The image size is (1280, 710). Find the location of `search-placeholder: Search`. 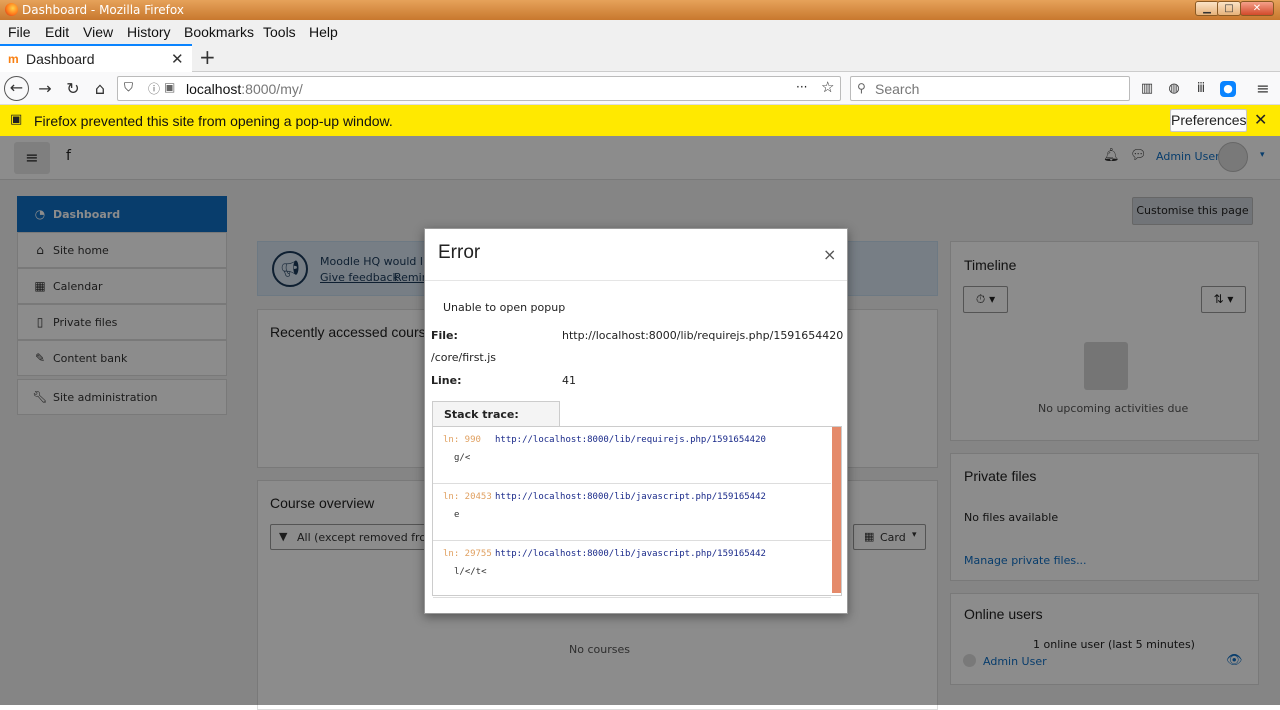

search-placeholder: Search is located at coordinates (897, 89).